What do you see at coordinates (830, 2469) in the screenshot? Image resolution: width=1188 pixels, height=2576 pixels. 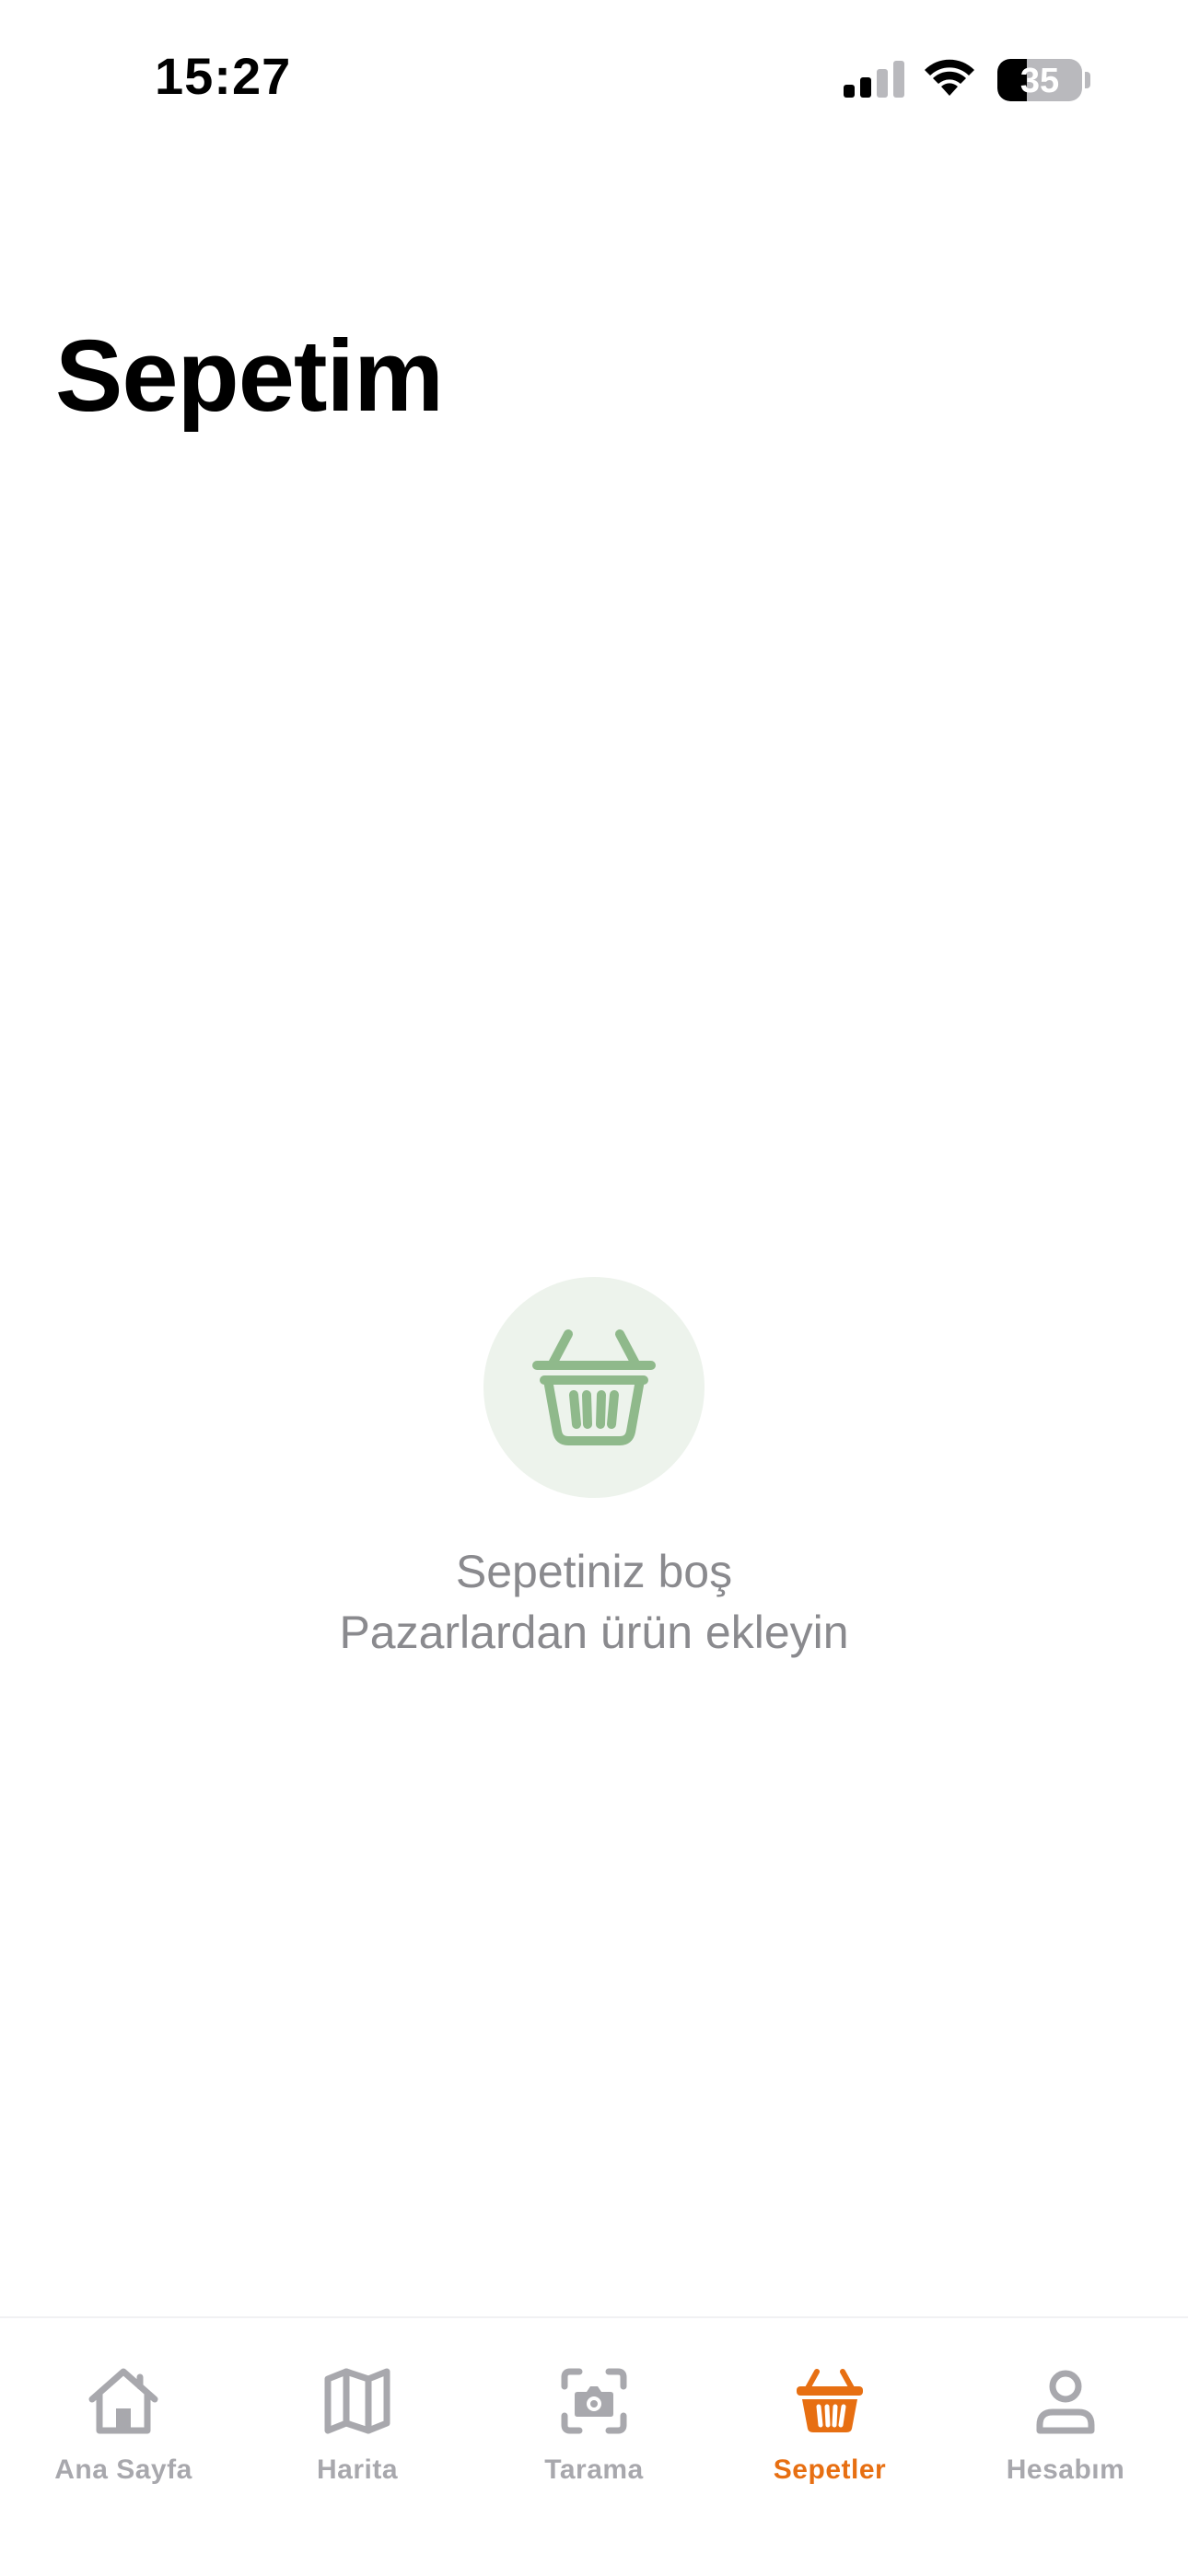 I see `tab-label-baskets: Sepetler` at bounding box center [830, 2469].